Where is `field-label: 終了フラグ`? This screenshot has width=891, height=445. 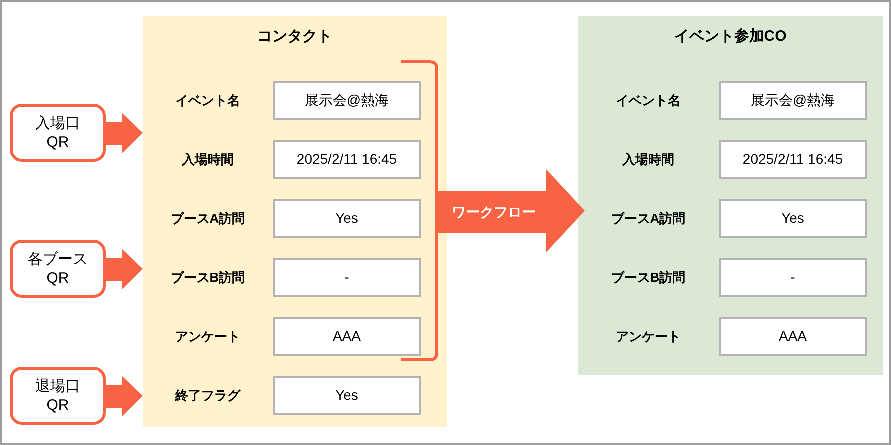
field-label: 終了フラグ is located at coordinates (208, 395).